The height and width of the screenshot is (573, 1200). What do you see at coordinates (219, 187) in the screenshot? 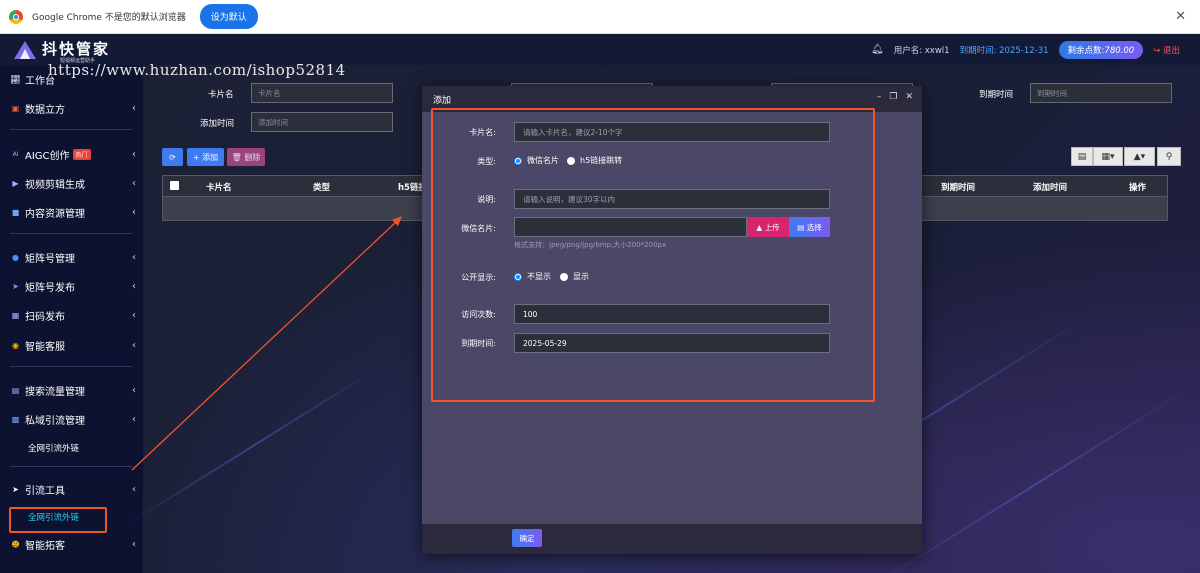
I see `column-header-card-name: 卡片名` at bounding box center [219, 187].